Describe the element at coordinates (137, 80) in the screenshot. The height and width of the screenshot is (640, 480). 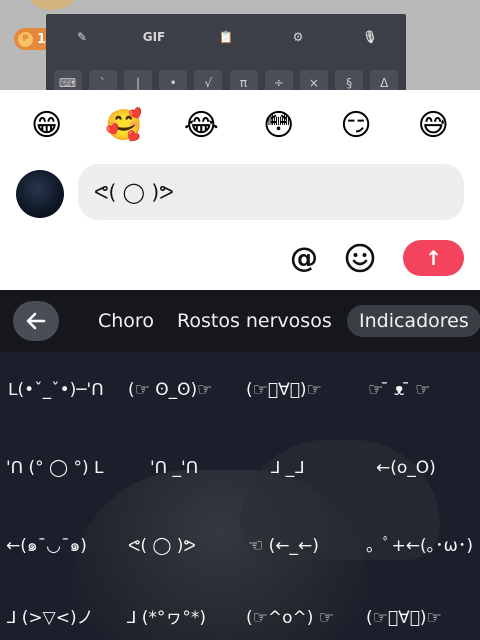
I see `background-key: |` at that location.